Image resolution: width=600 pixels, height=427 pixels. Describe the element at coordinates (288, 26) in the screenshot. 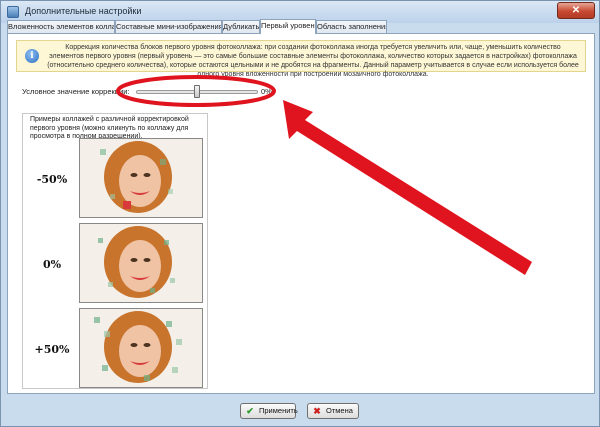

I see `tab-first-level: Первый уровень` at that location.